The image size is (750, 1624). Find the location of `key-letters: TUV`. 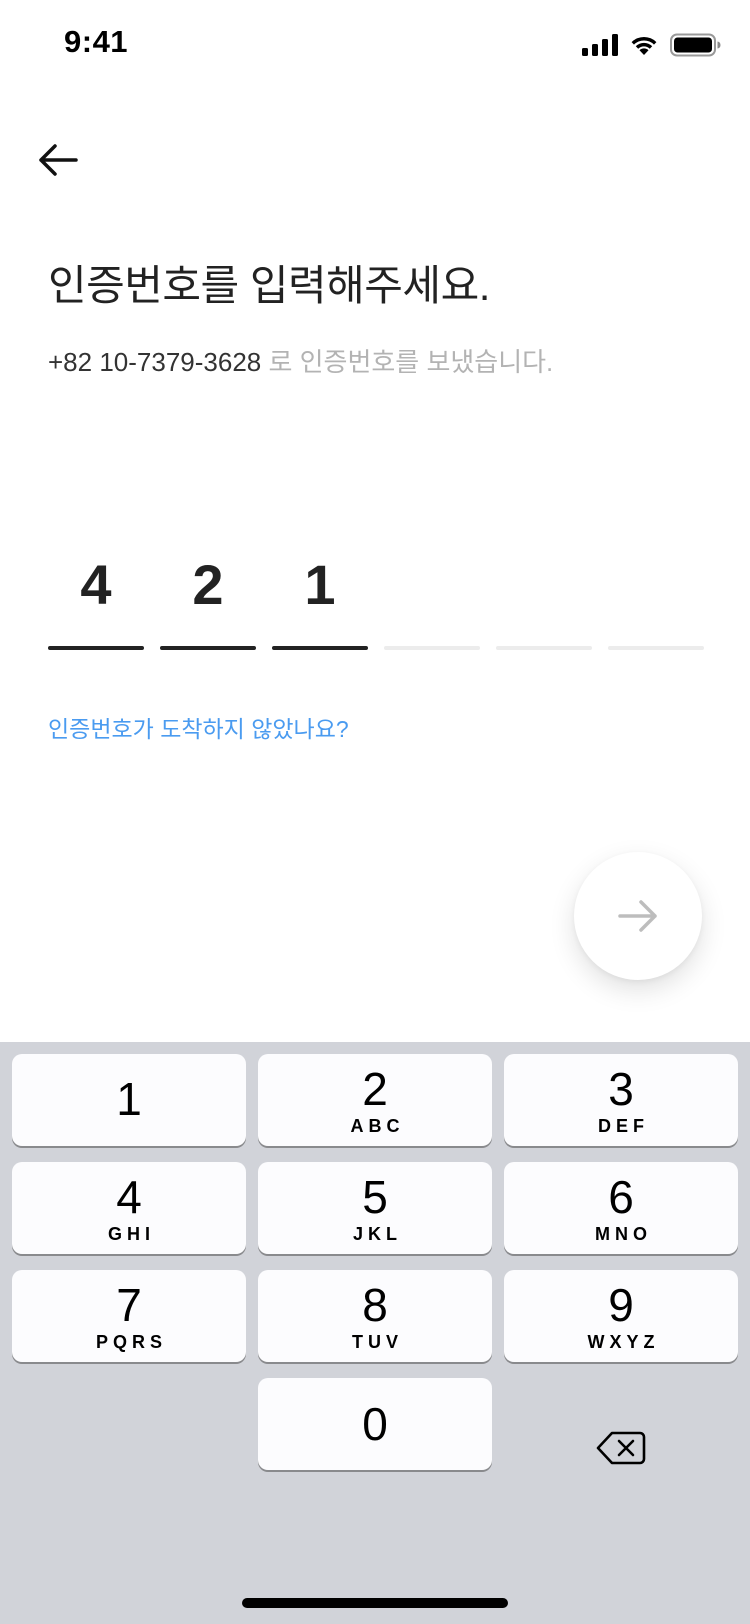

key-letters: TUV is located at coordinates (377, 1342).